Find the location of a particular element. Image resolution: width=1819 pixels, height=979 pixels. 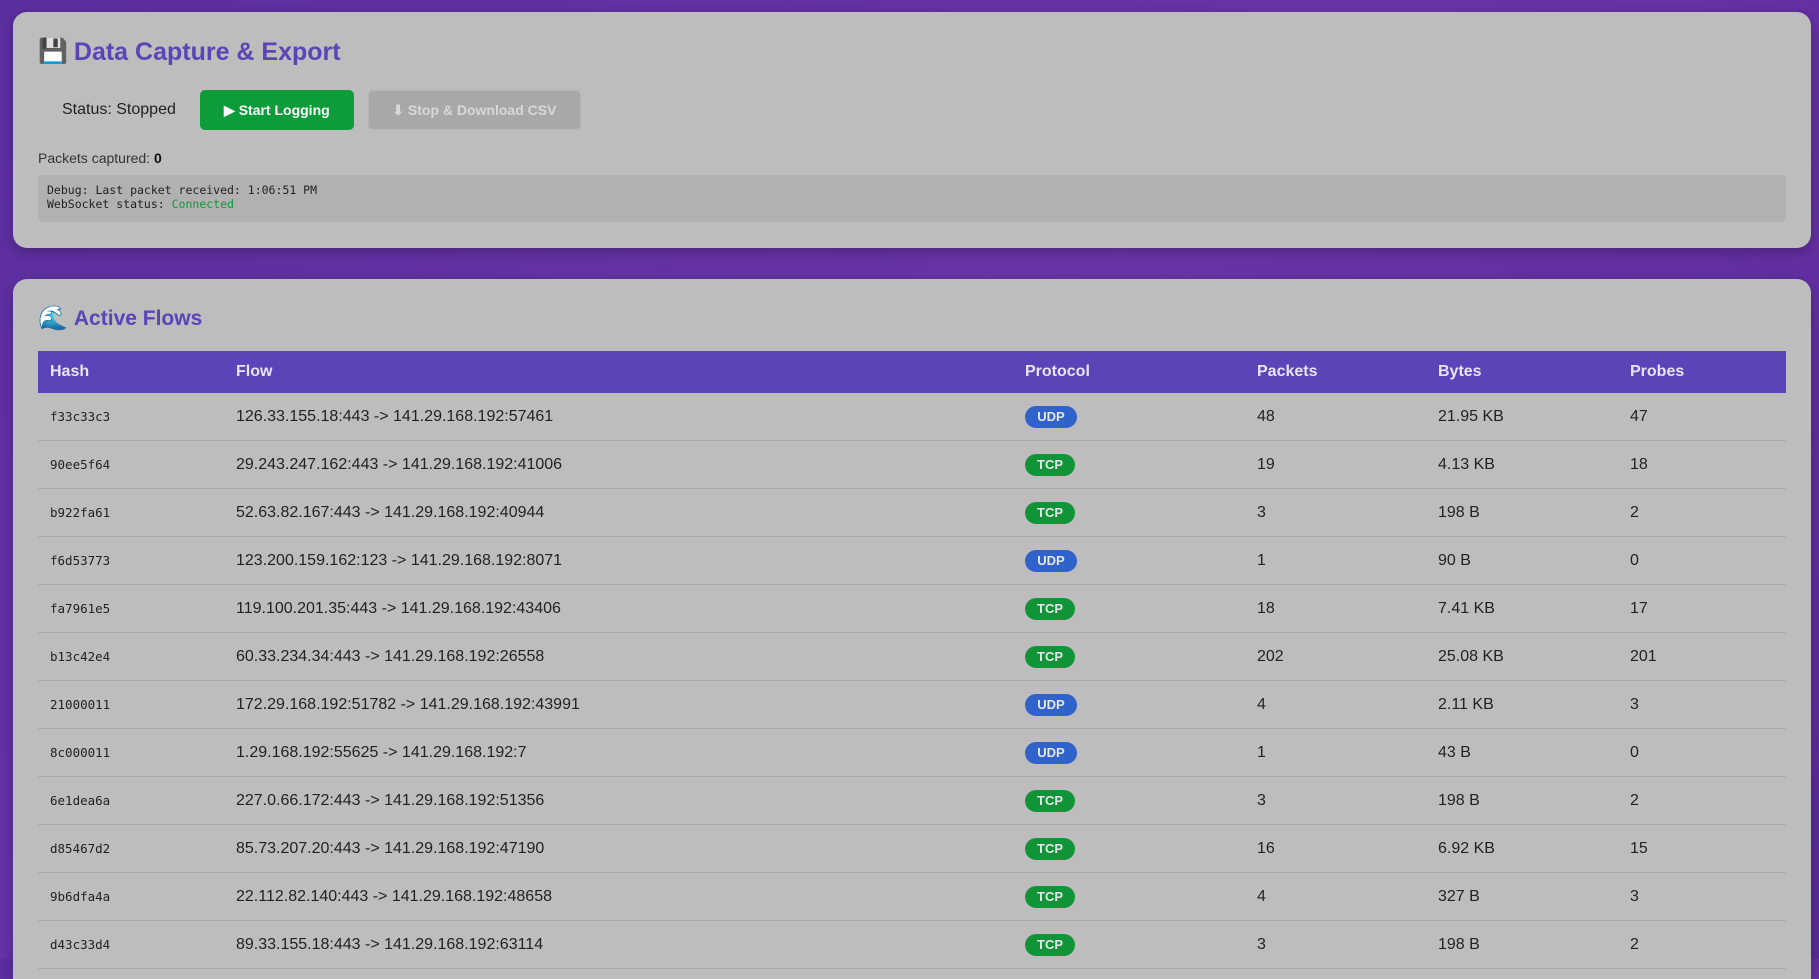

stop-download-csv-button: ⬇ Stop & Download CSV is located at coordinates (474, 110).